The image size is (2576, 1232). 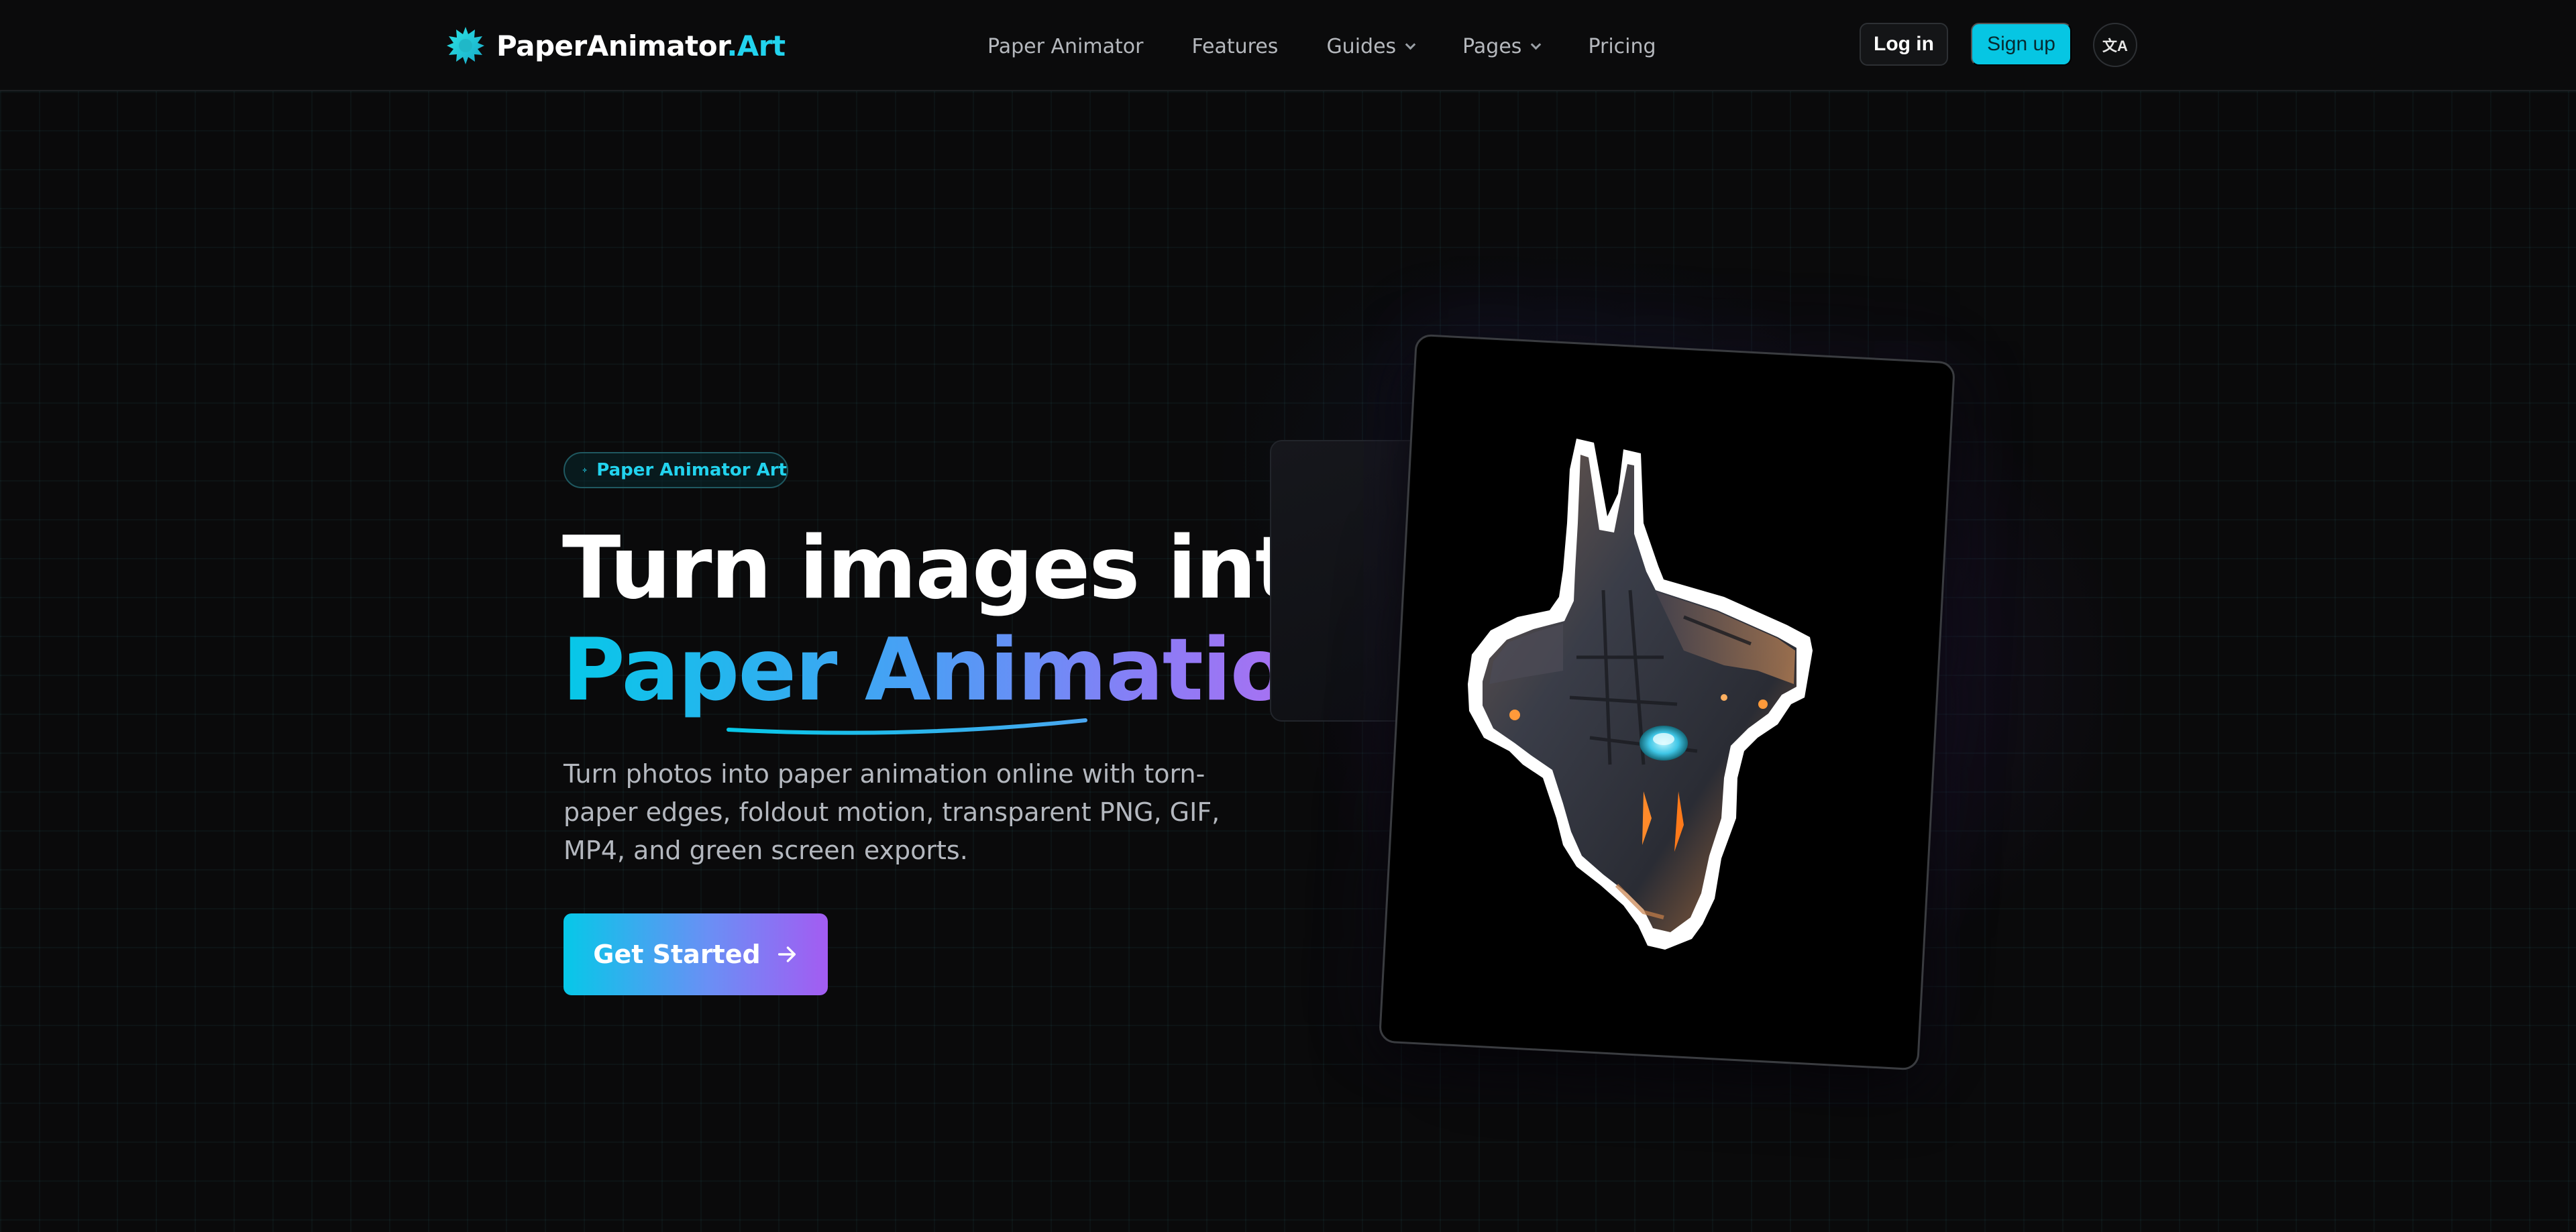 I want to click on nav-link-guides: Guides, so click(x=1371, y=46).